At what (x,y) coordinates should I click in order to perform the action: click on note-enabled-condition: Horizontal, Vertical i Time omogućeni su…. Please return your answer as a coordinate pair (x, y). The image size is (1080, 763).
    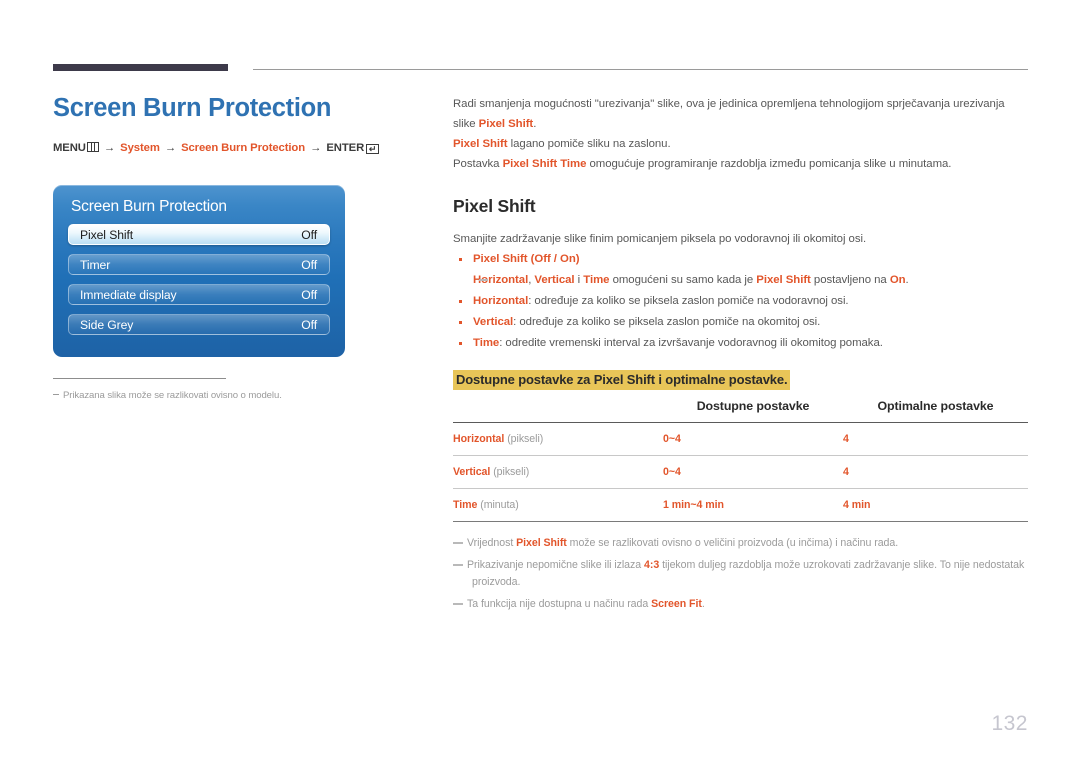
    Looking at the image, I should click on (740, 280).